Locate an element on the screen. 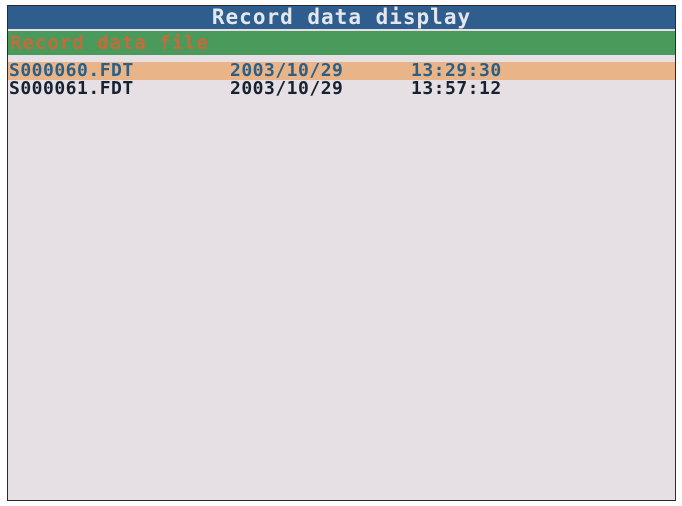 The image size is (682, 506). file-row: S000061.FDT 2003/10/29 13:57:12 is located at coordinates (341, 89).